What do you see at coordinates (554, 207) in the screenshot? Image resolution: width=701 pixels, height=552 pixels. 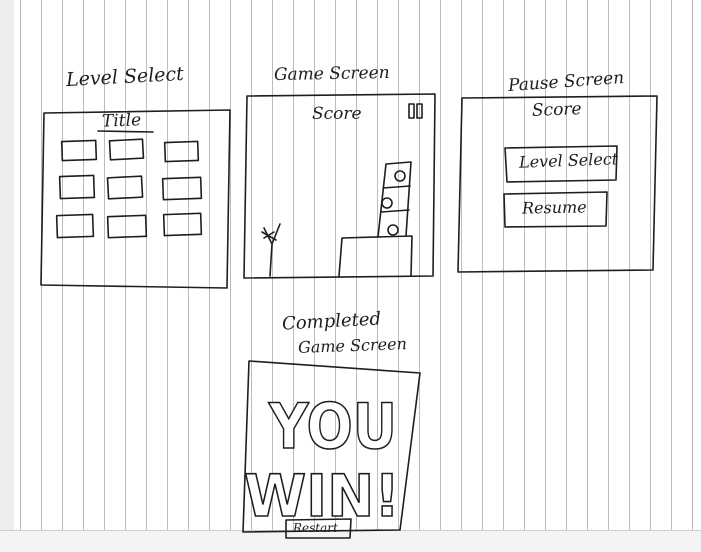 I see `resume-button: Resume` at bounding box center [554, 207].